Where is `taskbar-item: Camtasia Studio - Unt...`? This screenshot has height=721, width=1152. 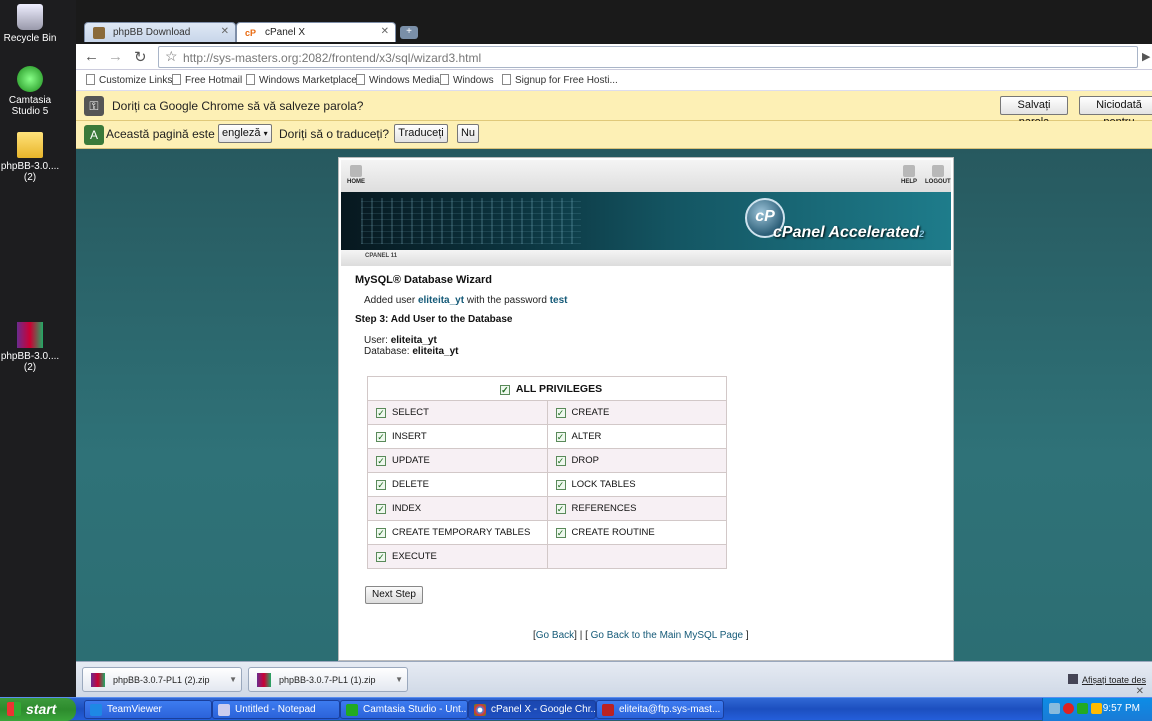
taskbar-item: Camtasia Studio - Unt... is located at coordinates (404, 709).